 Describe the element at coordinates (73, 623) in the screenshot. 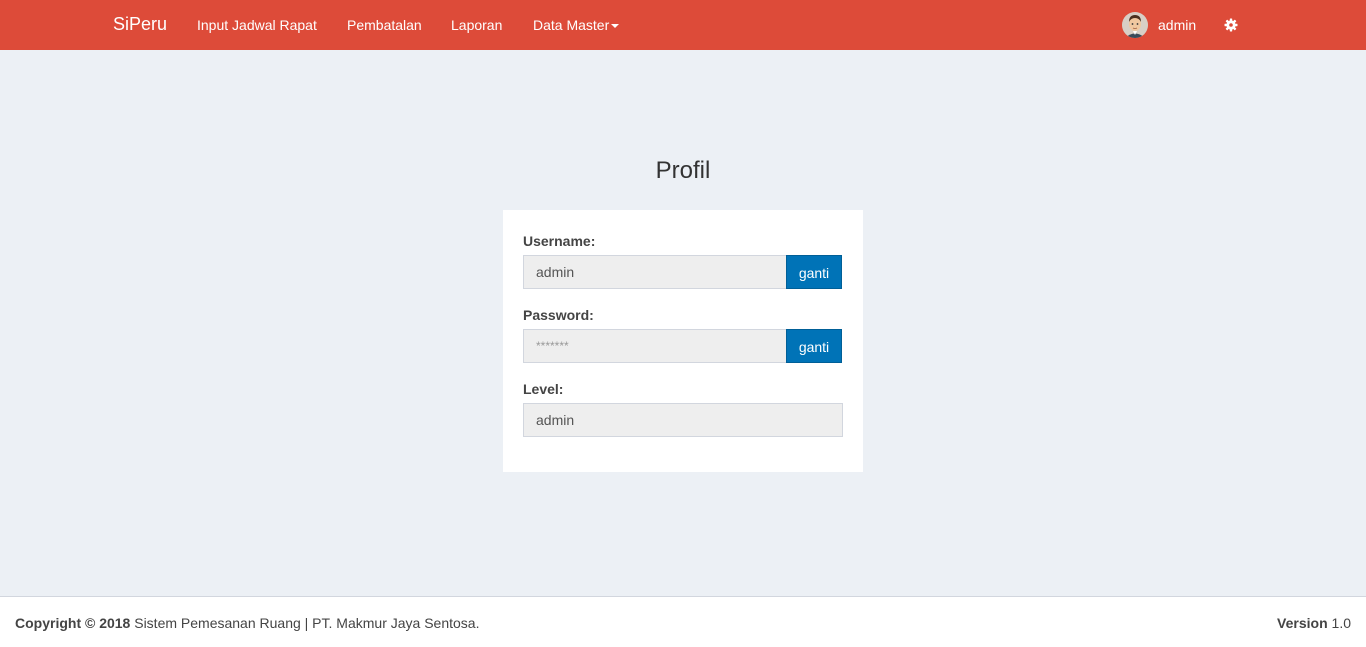

I see `copyright-bold: Copyright © 2018` at that location.